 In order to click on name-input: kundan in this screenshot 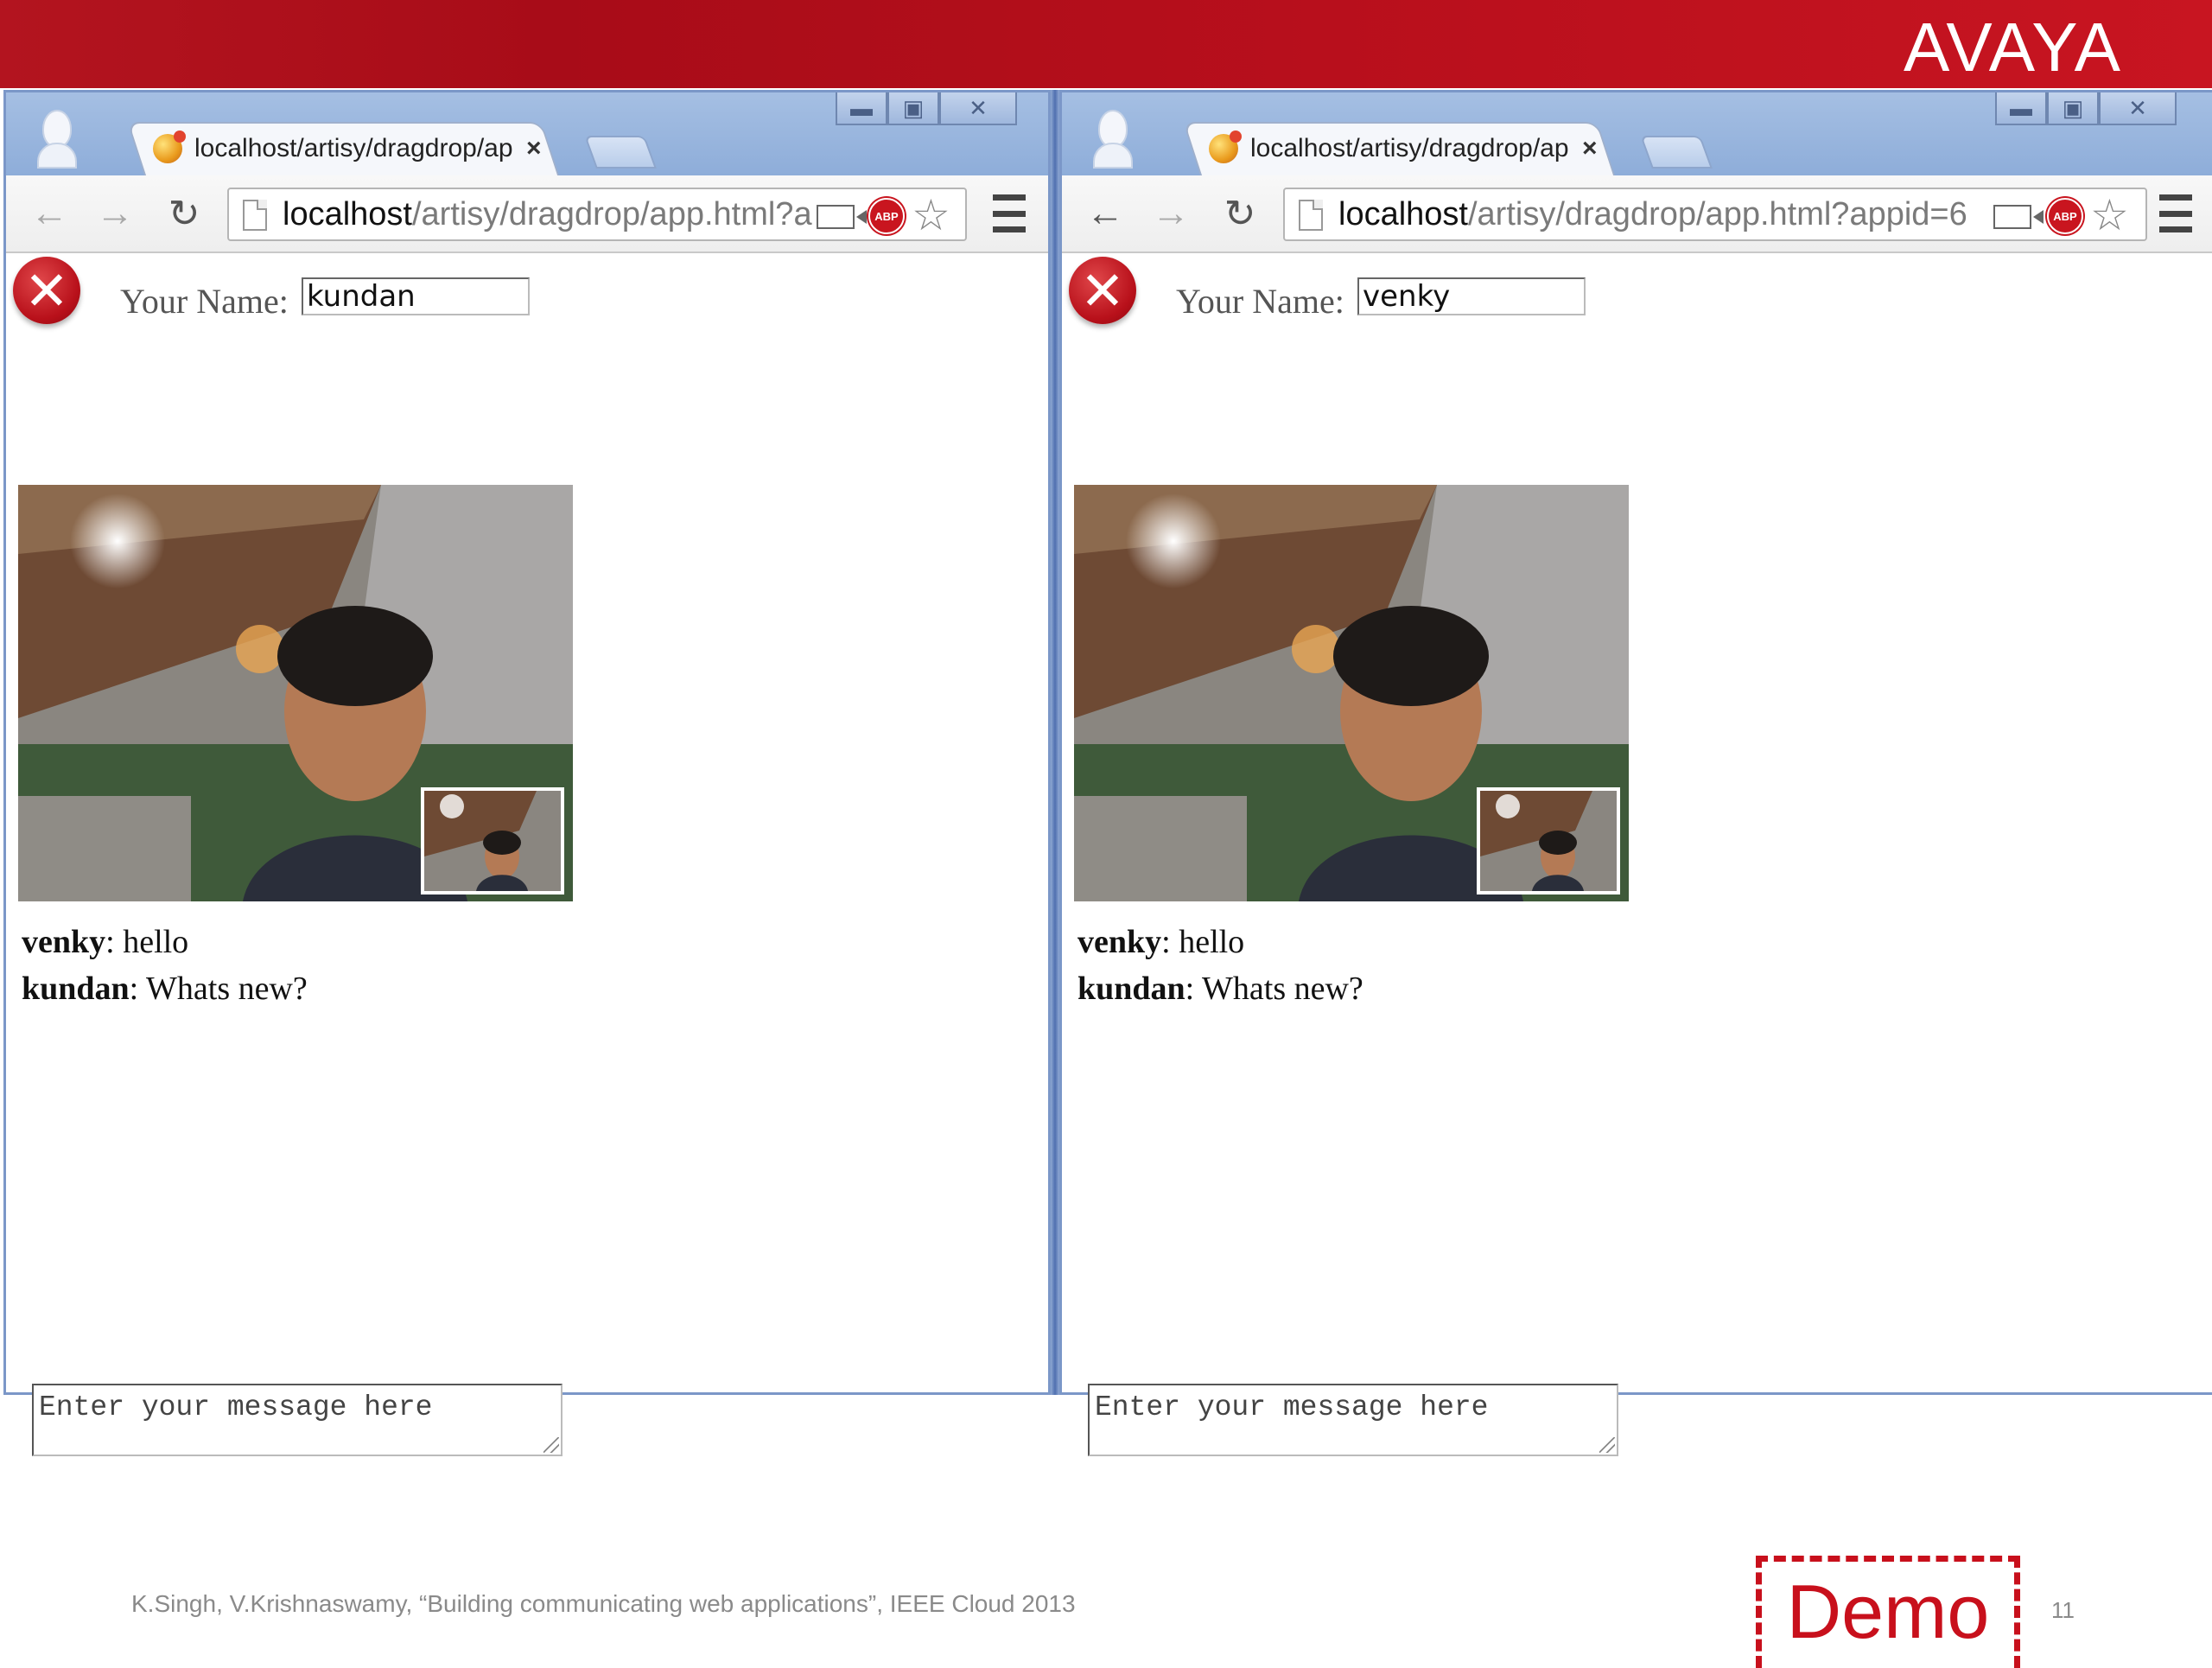, I will do `click(416, 296)`.